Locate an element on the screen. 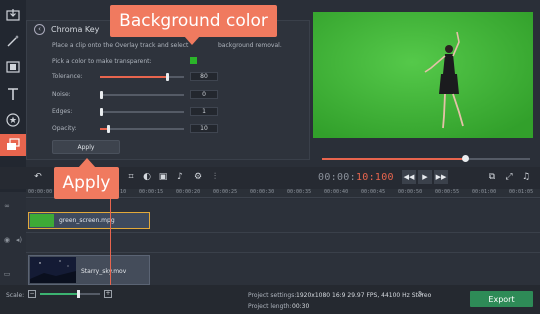 The width and height of the screenshot is (540, 314). background-color-callout: Background color is located at coordinates (193, 21).